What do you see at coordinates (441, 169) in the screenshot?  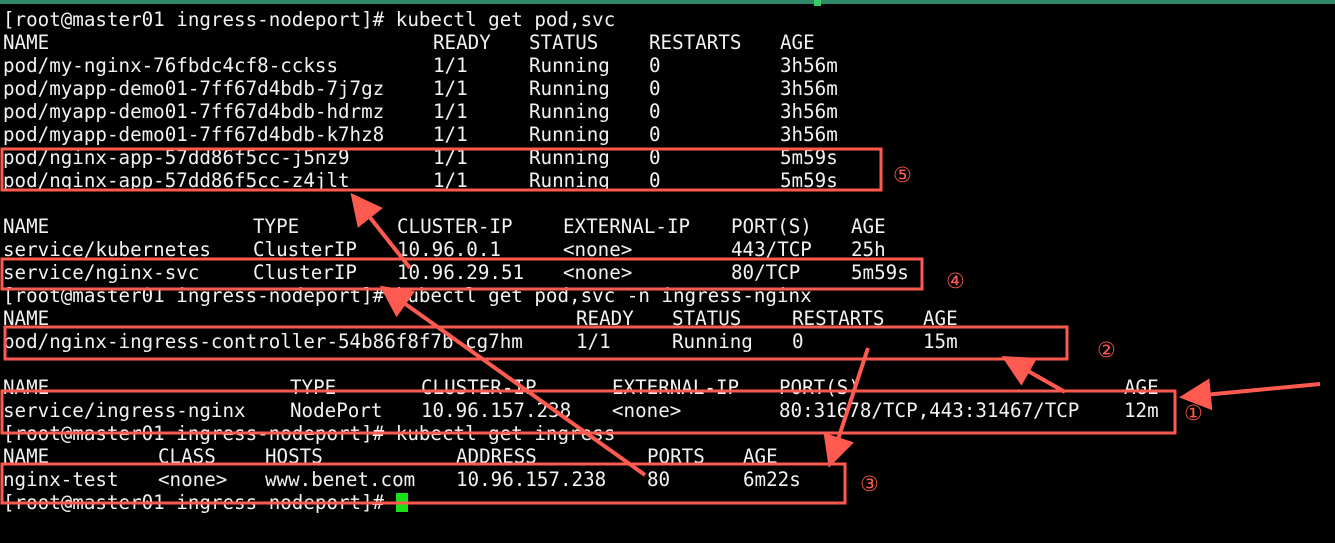 I see `highlight-box-nginx-app-pods` at bounding box center [441, 169].